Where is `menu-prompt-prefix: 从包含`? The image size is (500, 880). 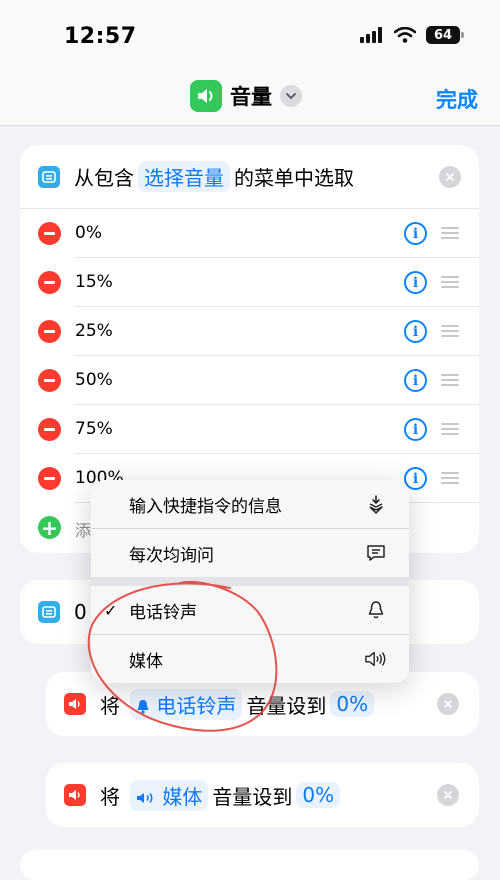 menu-prompt-prefix: 从包含 is located at coordinates (104, 178).